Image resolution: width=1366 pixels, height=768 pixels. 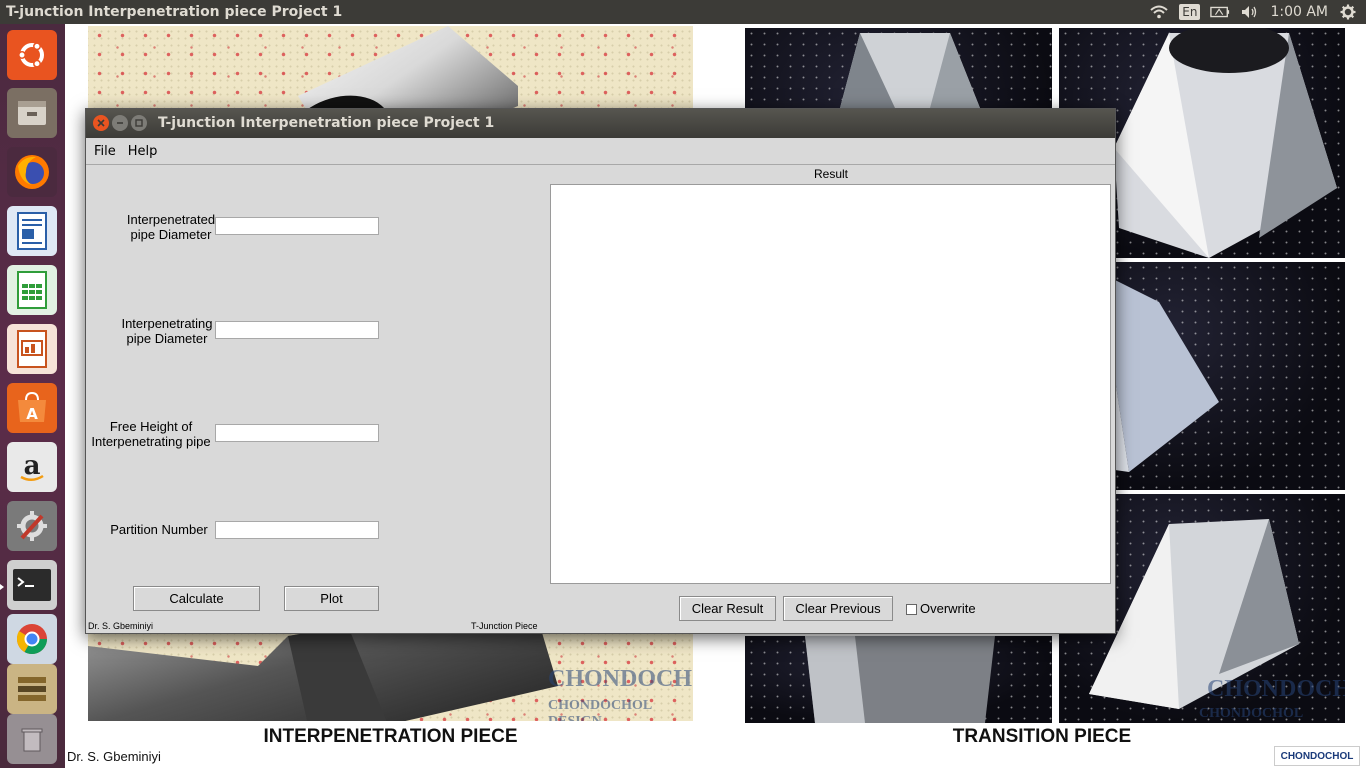 I want to click on system-settings-icon, so click(x=32, y=526).